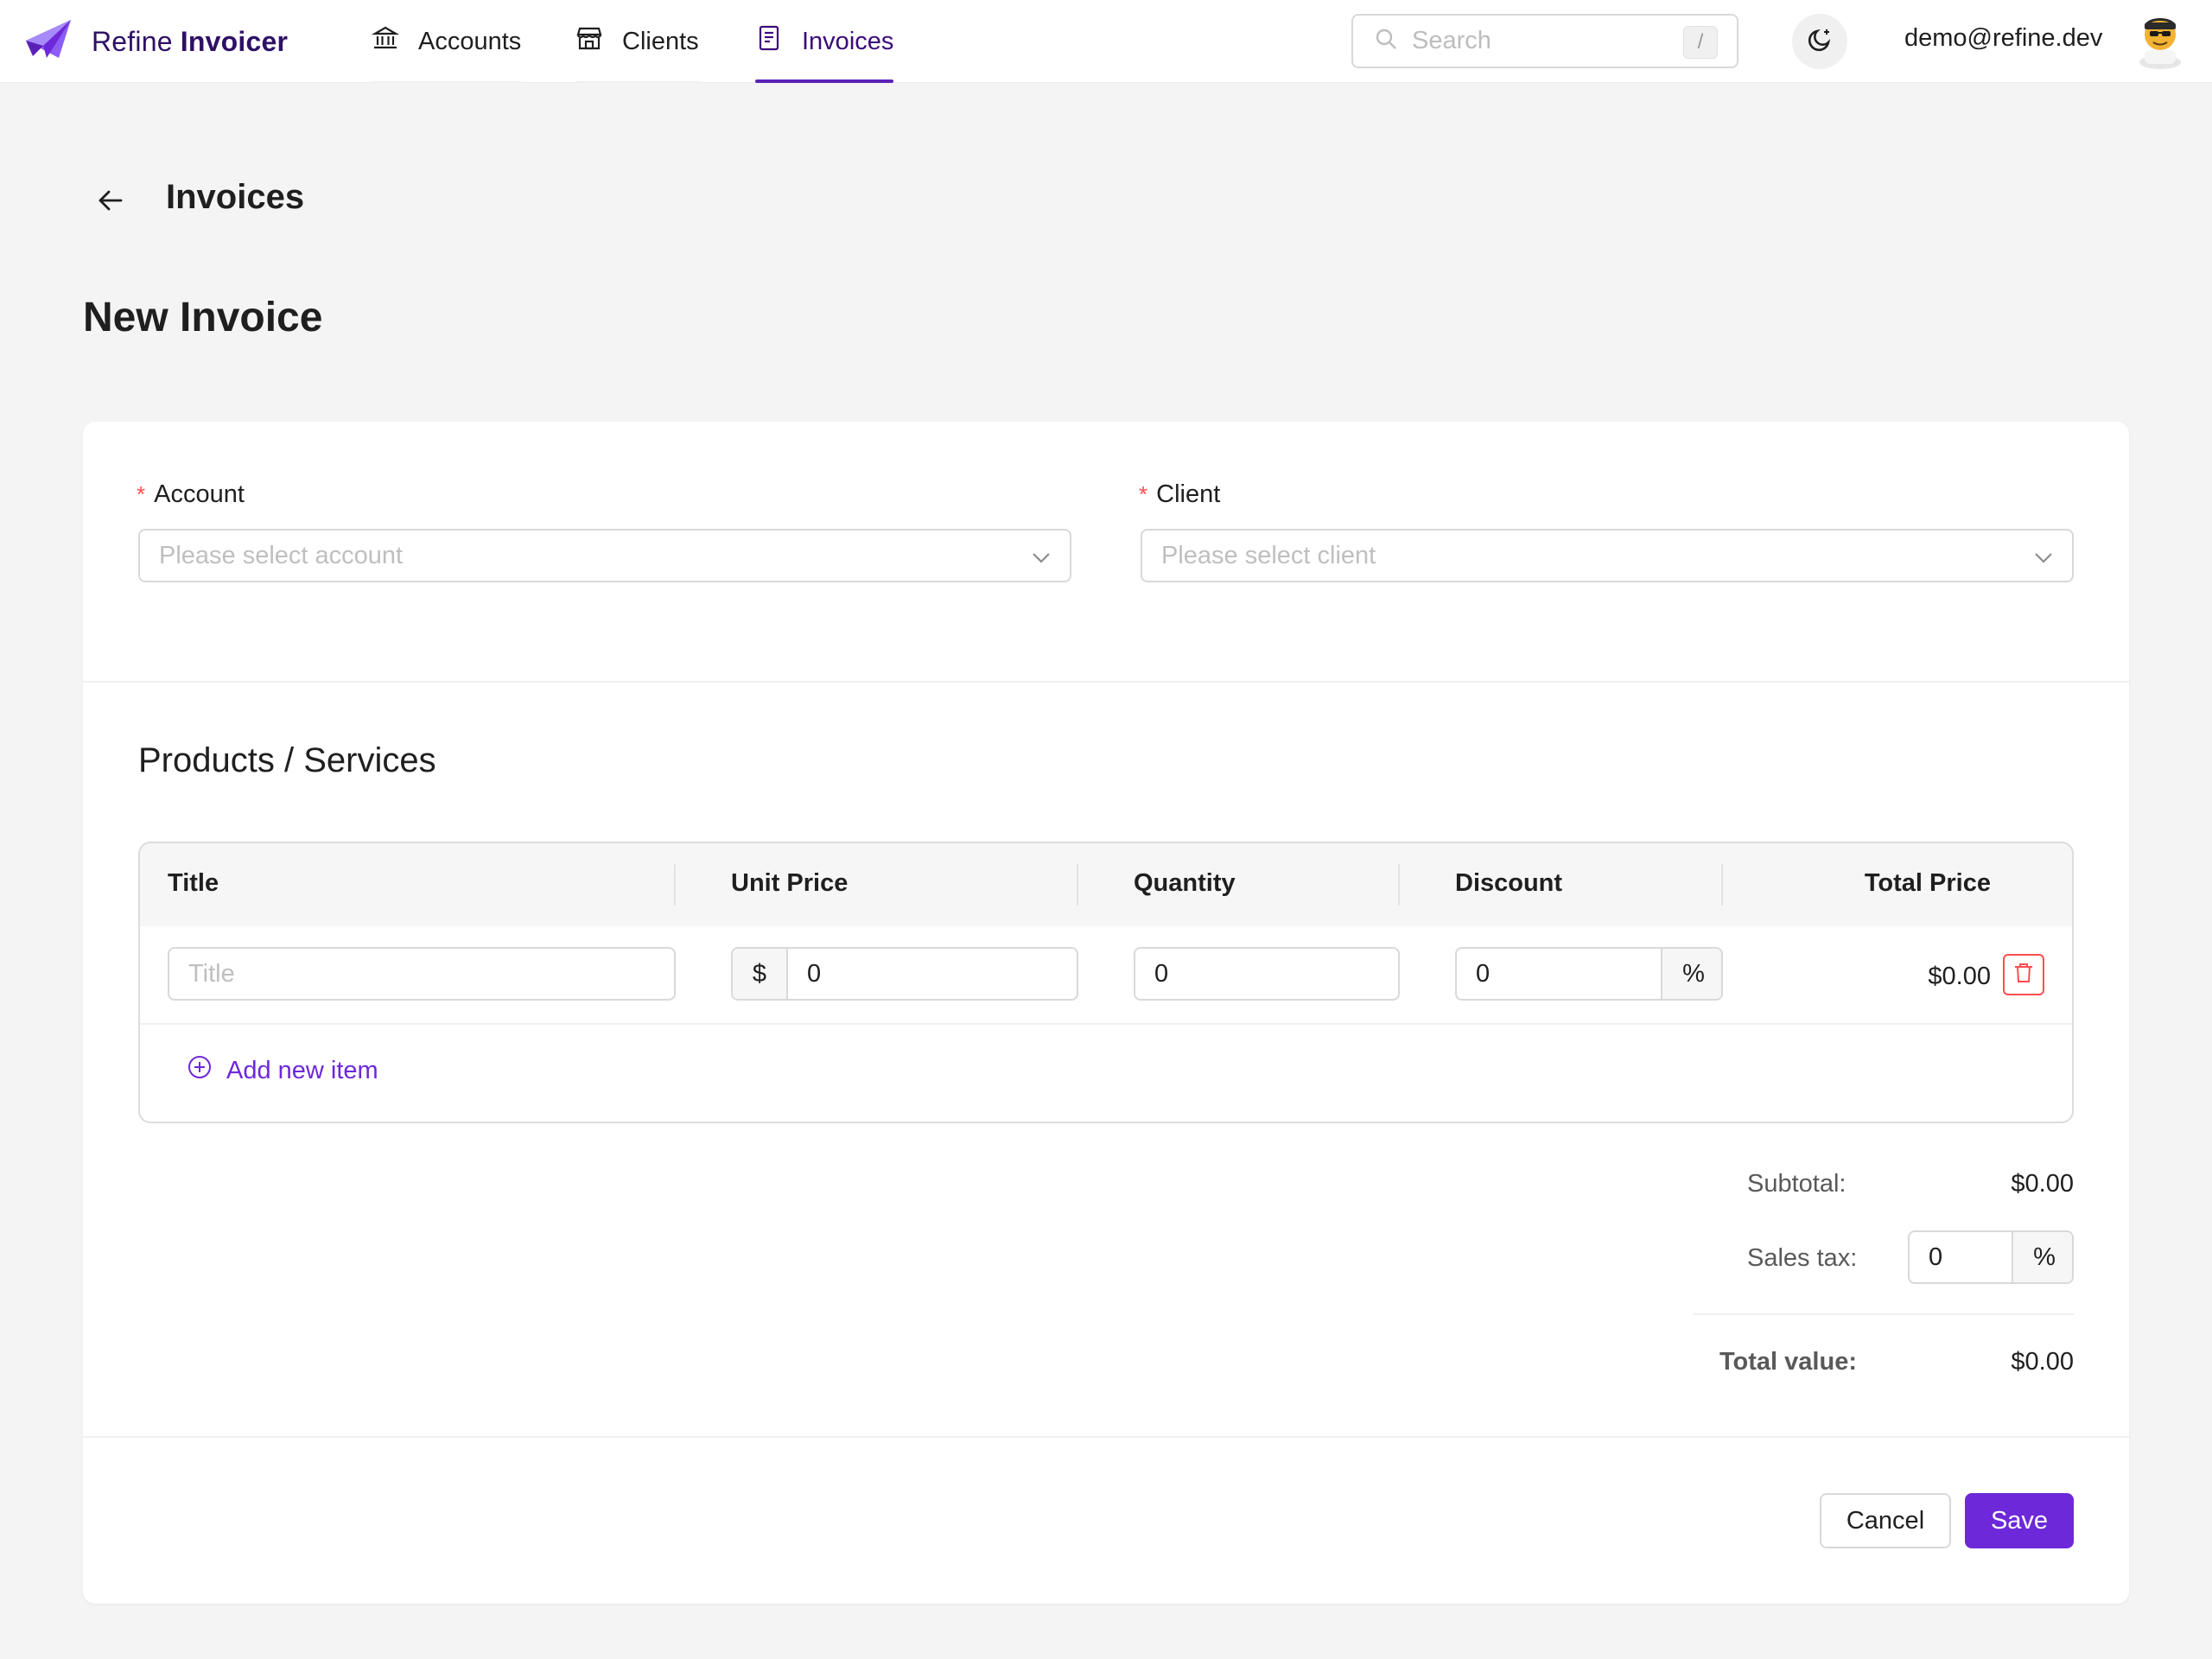 The width and height of the screenshot is (2212, 1659). I want to click on item-title-field, so click(422, 974).